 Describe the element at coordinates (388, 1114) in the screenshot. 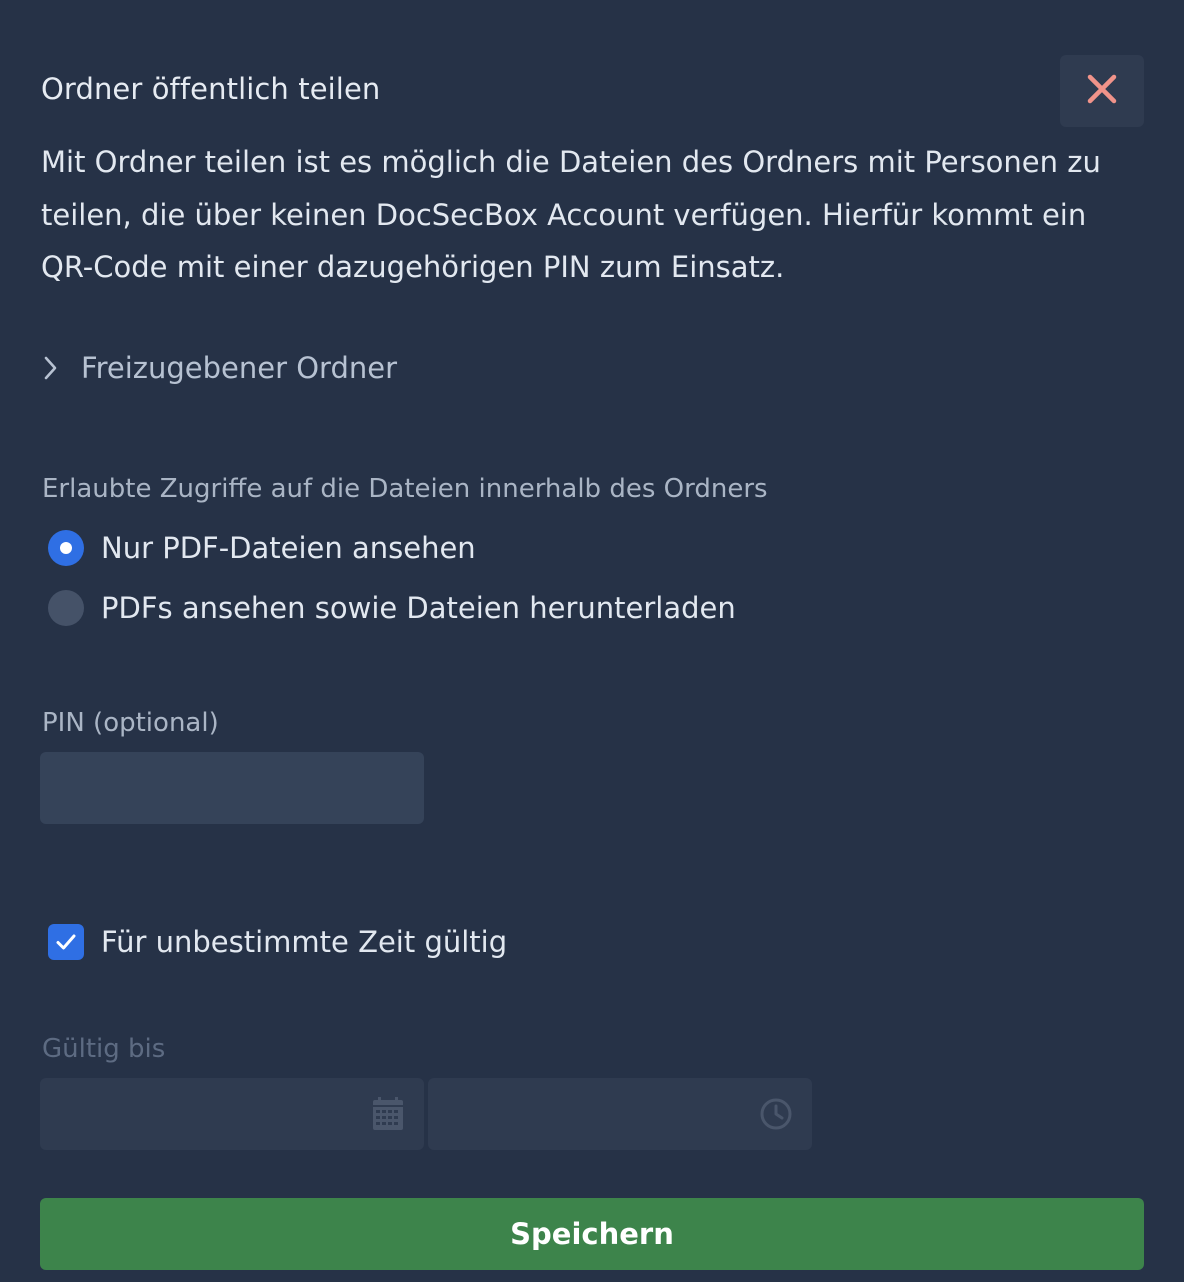

I see `calendar-icon` at that location.